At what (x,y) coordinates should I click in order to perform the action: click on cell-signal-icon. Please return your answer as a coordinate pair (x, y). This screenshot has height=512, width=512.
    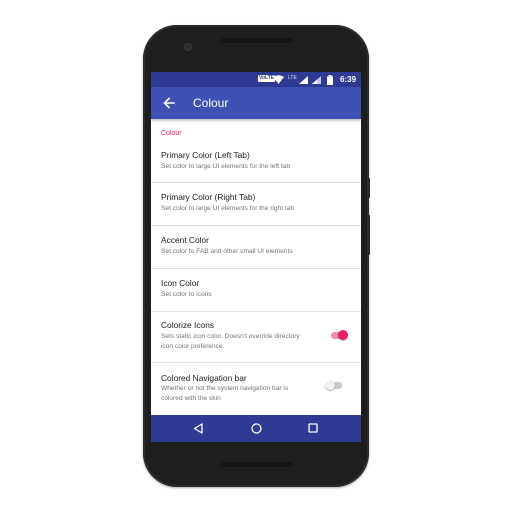
    Looking at the image, I should click on (303, 80).